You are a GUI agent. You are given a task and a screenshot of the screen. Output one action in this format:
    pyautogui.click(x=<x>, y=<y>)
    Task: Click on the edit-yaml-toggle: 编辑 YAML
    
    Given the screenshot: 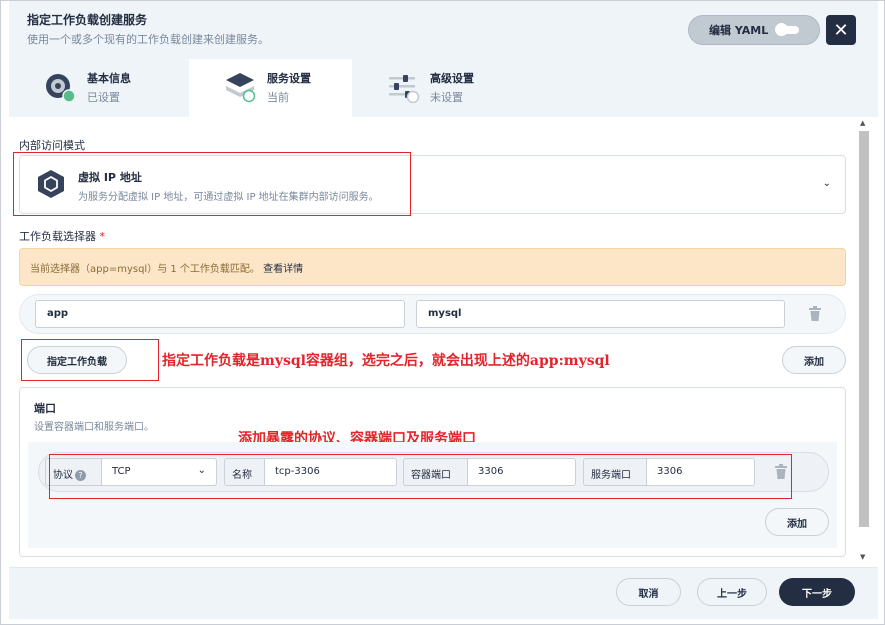 What is the action you would take?
    pyautogui.click(x=754, y=30)
    